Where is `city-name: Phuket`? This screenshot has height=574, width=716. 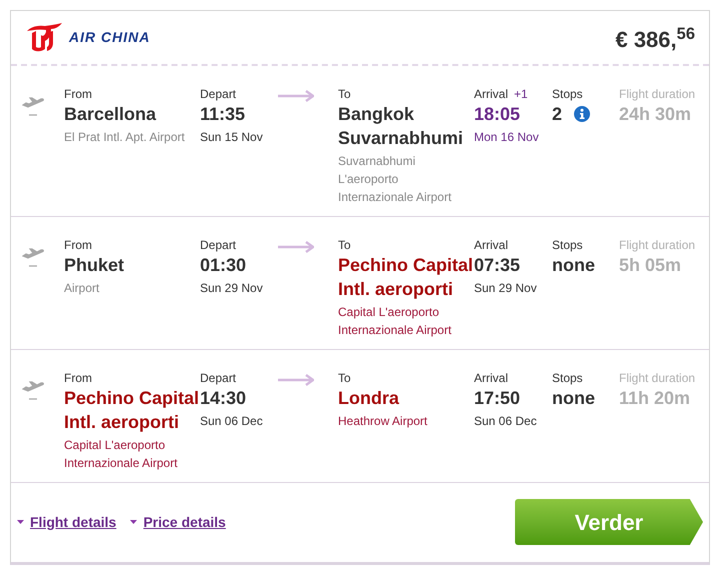 city-name: Phuket is located at coordinates (95, 265).